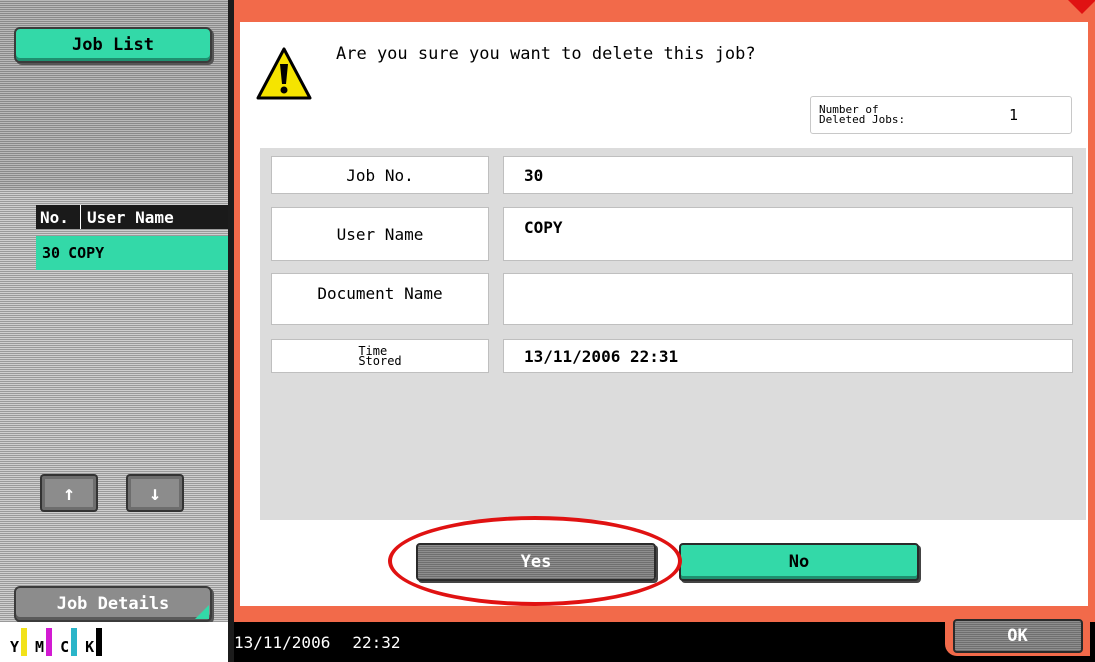  Describe the element at coordinates (788, 234) in the screenshot. I see `user-name-value: COPY` at that location.